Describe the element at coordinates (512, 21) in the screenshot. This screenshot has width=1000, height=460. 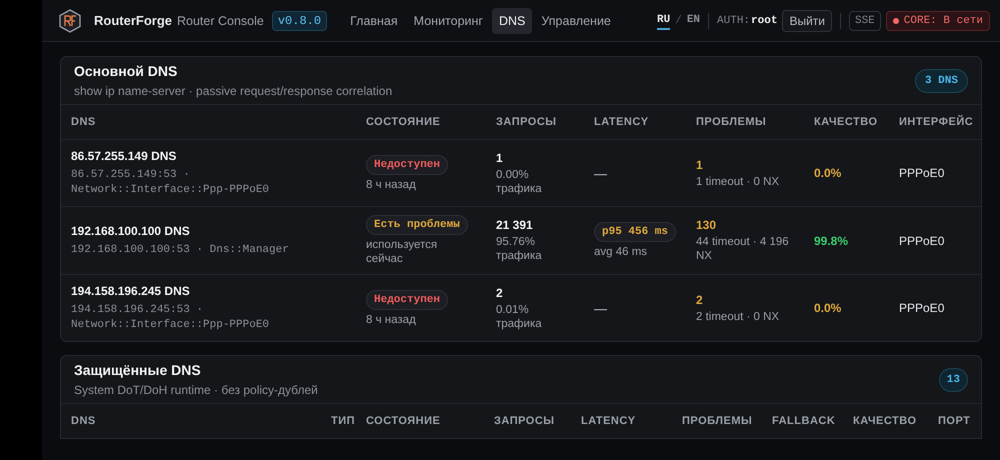
I see `nav-tab: DNS` at that location.